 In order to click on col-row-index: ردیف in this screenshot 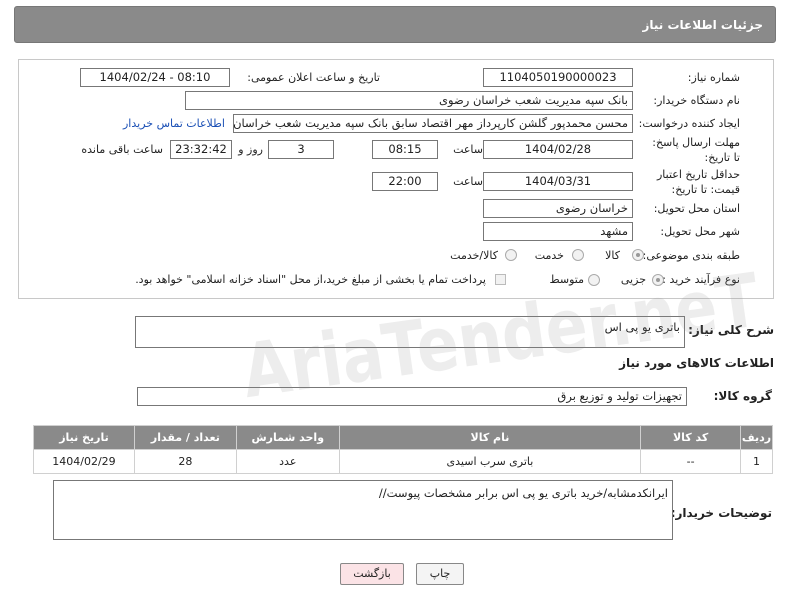, I will do `click(756, 437)`.